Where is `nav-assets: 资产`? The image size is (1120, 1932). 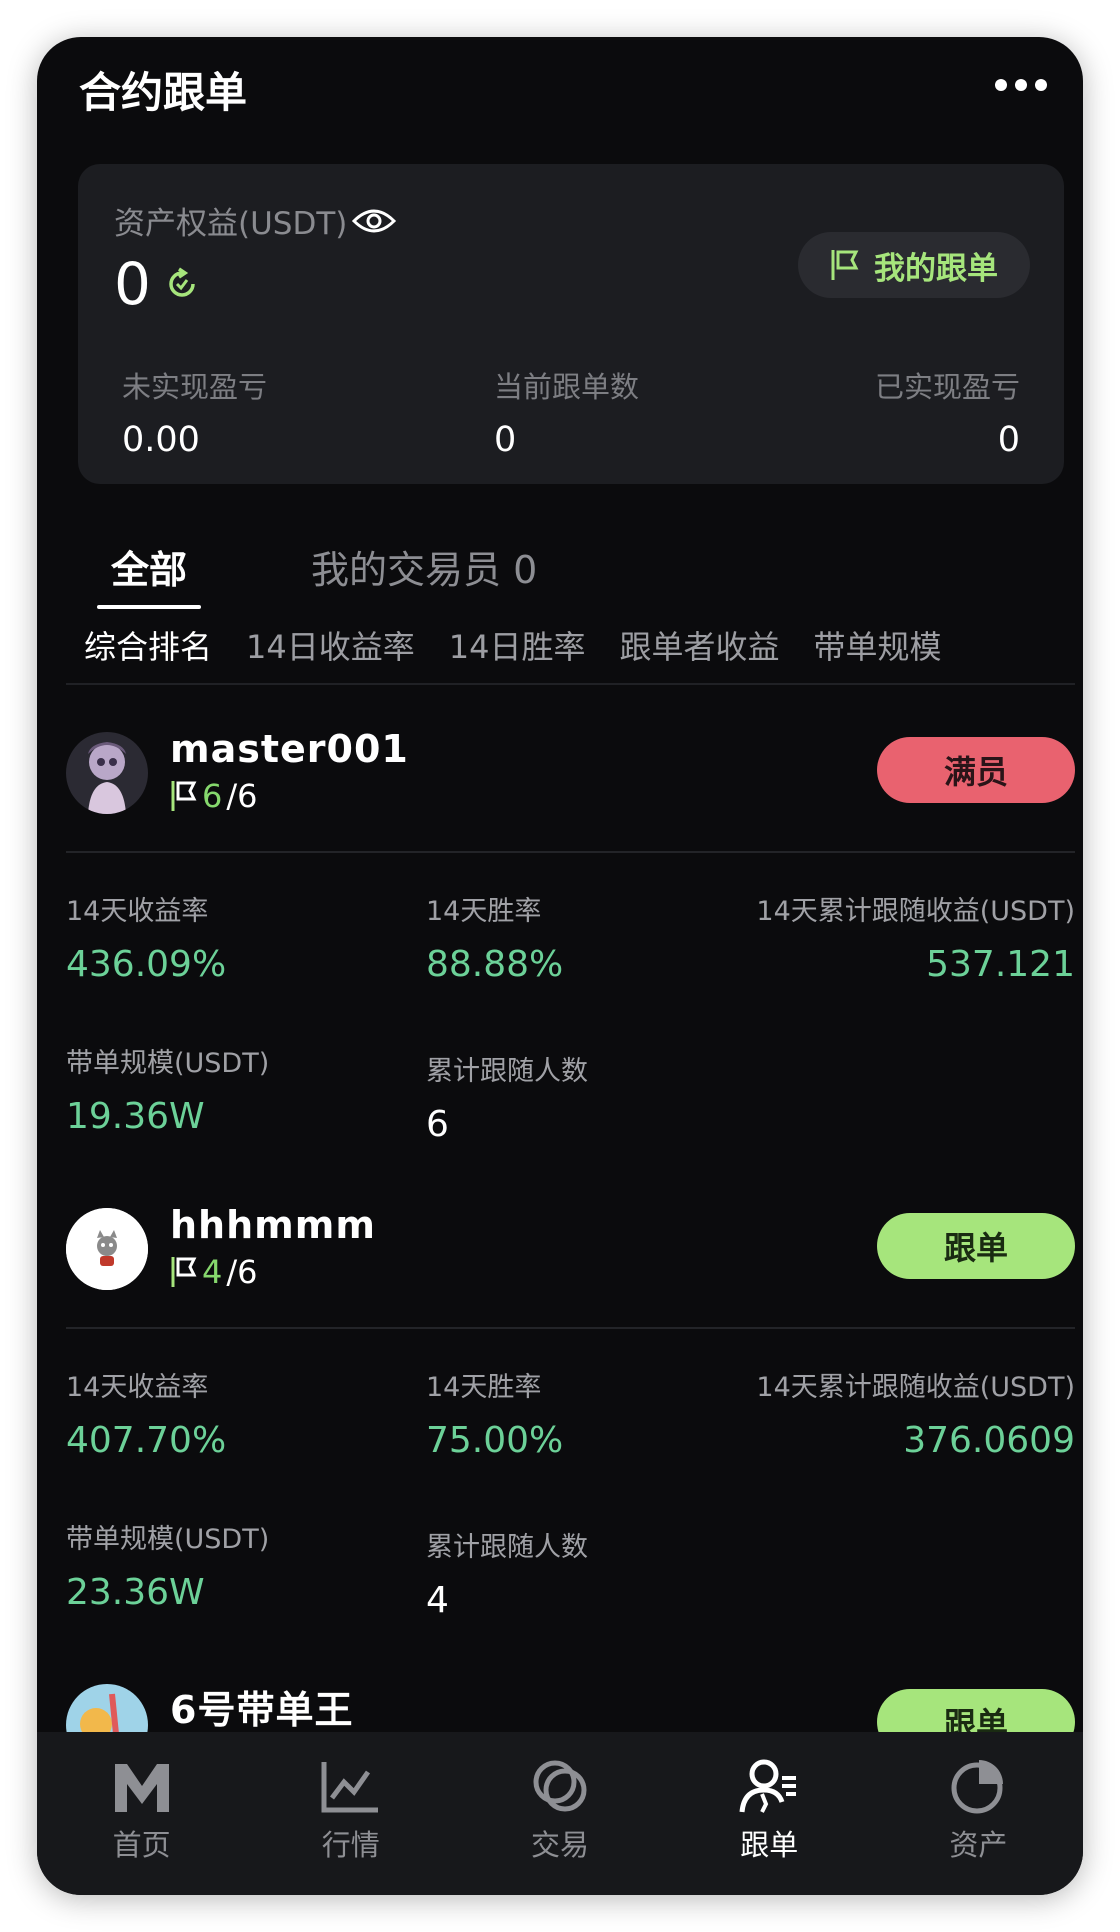
nav-assets: 资产 is located at coordinates (978, 1813).